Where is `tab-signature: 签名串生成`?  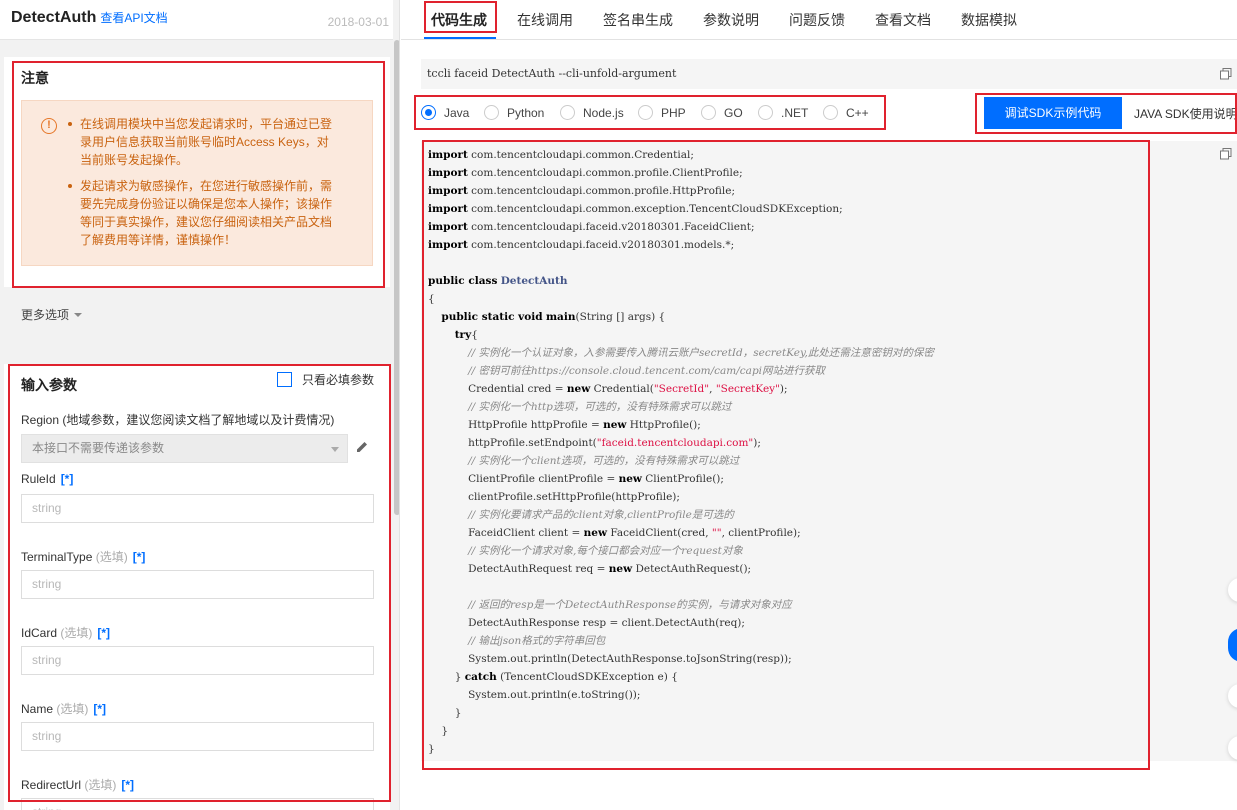 tab-signature: 签名串生成 is located at coordinates (638, 20).